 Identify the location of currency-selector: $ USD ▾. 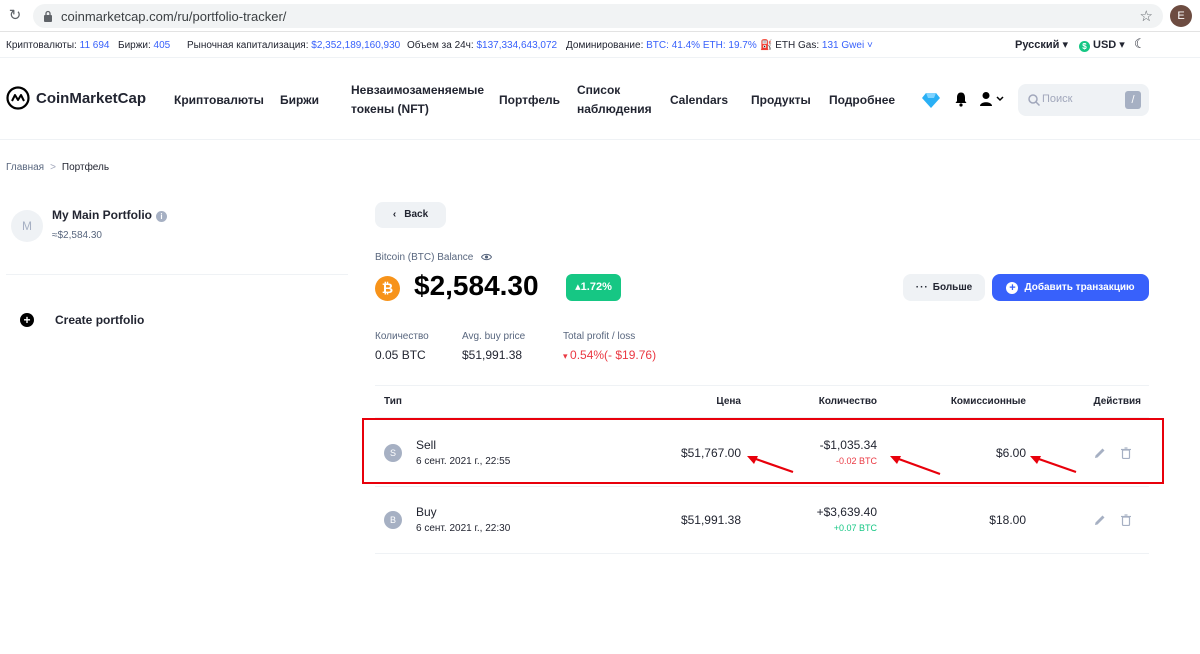
(1102, 45).